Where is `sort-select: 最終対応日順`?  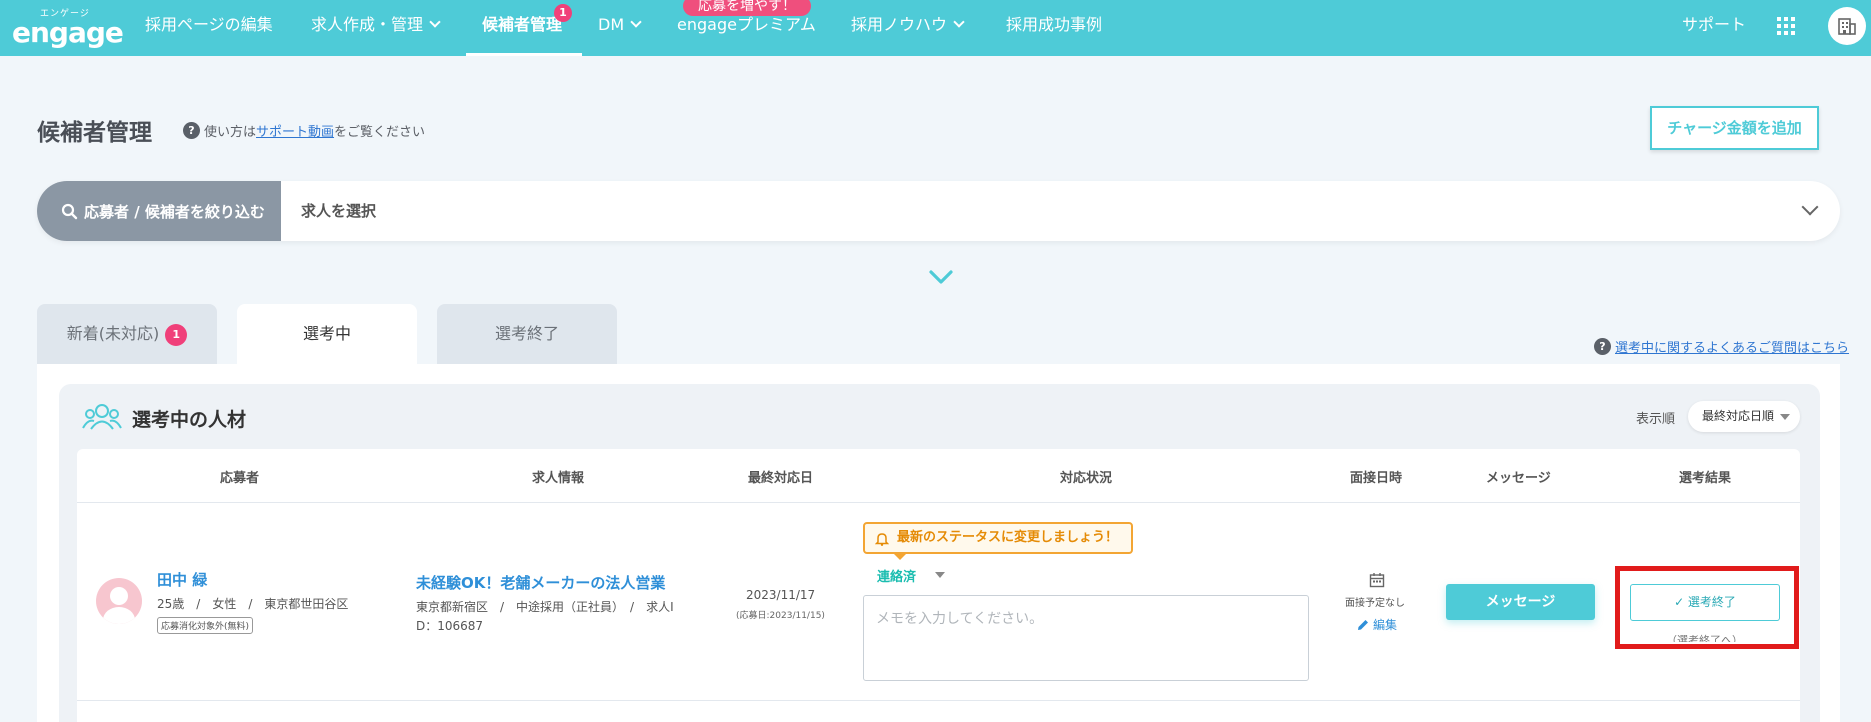
sort-select: 最終対応日順 is located at coordinates (1744, 416).